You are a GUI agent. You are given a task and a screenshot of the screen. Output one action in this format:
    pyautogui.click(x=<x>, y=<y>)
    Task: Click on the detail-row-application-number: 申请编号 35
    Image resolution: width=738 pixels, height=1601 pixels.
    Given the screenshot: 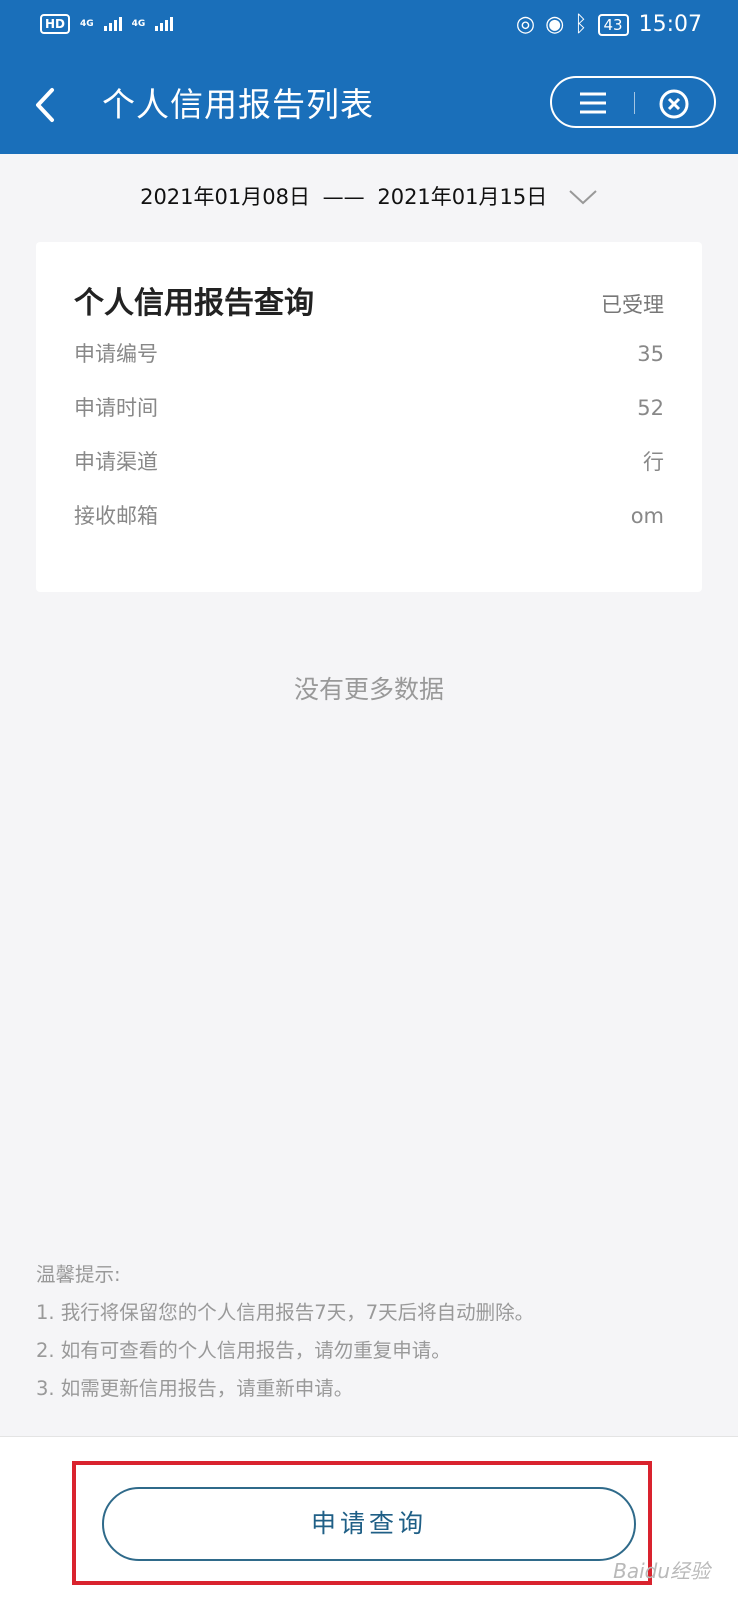 What is the action you would take?
    pyautogui.click(x=369, y=354)
    